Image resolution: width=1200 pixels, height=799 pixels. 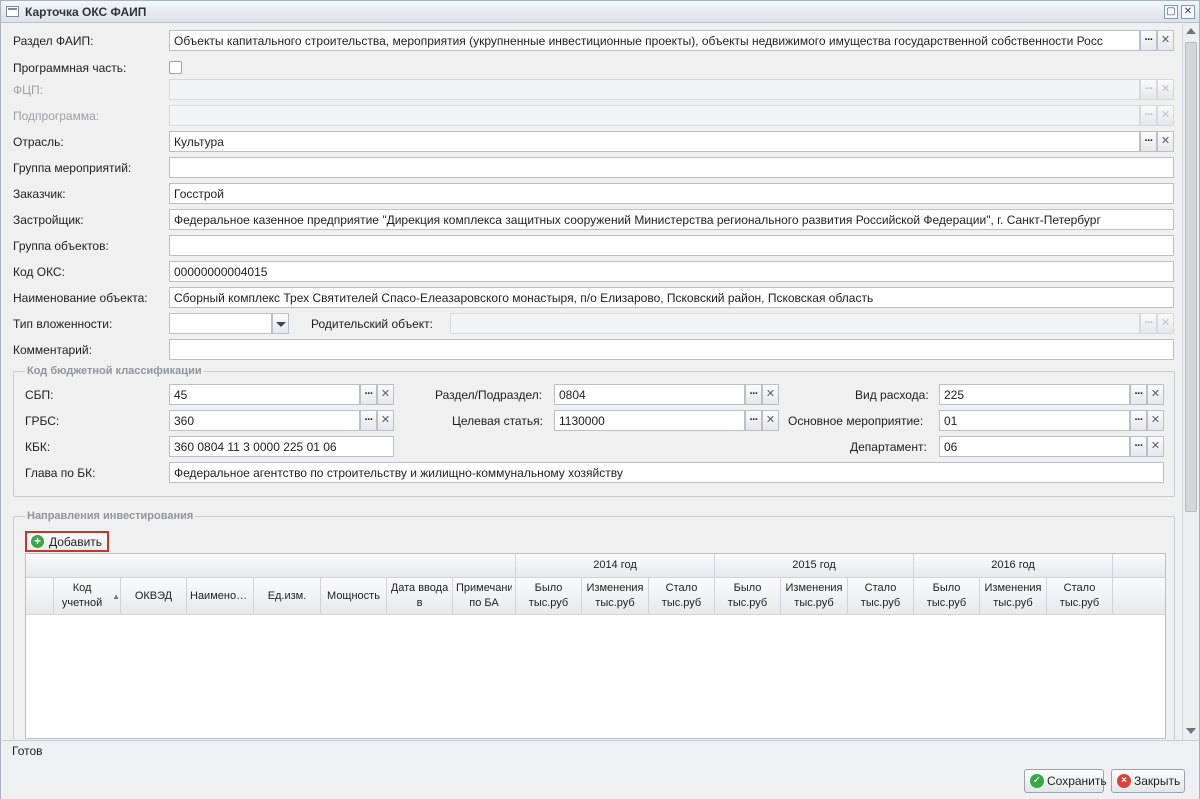 What do you see at coordinates (671, 245) in the screenshot?
I see `gruppa-obektov-field` at bounding box center [671, 245].